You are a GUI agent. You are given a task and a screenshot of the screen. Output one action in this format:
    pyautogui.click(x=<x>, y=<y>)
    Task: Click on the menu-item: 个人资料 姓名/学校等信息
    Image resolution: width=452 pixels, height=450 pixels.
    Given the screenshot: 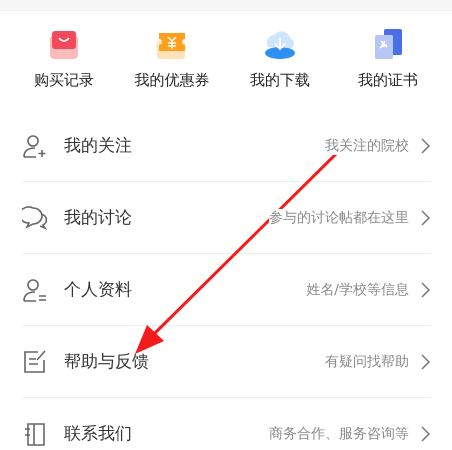 What is the action you would take?
    pyautogui.click(x=226, y=290)
    